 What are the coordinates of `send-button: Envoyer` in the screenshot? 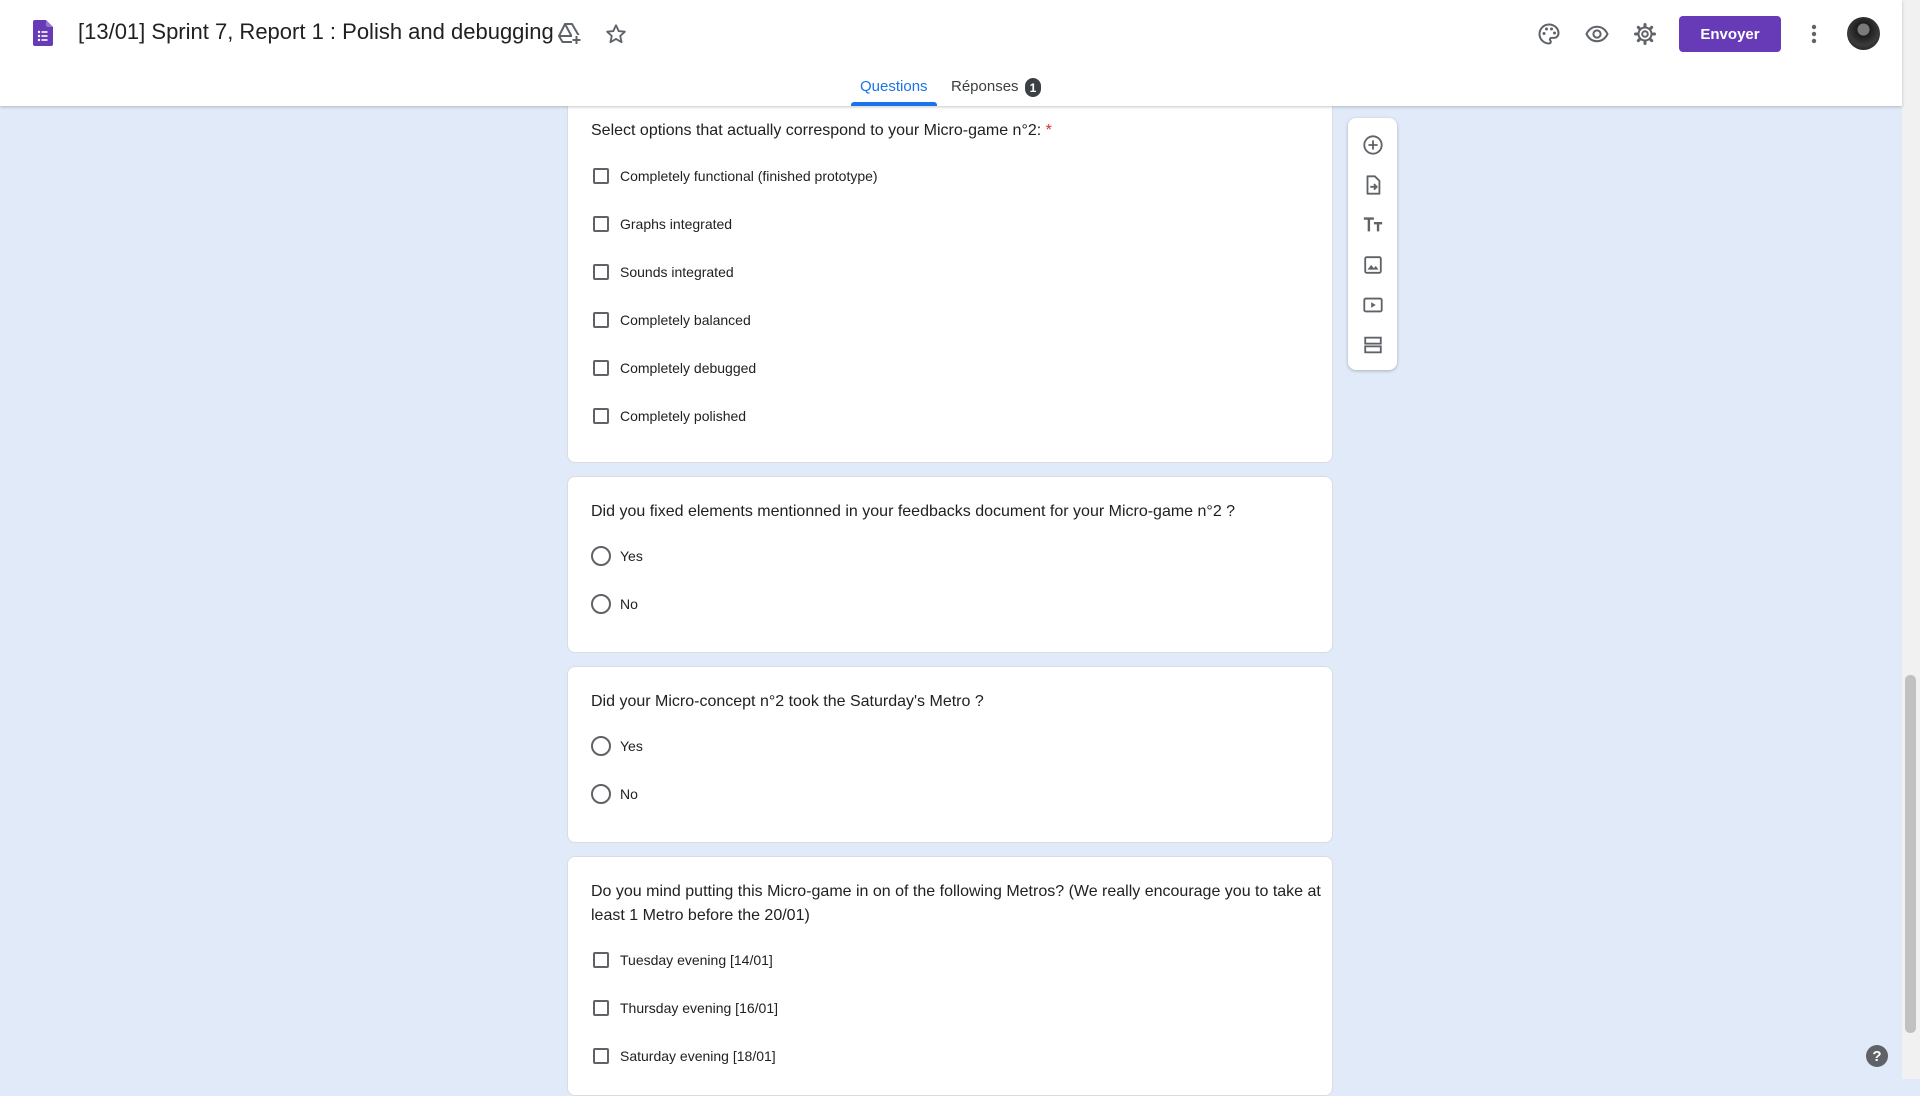 It's located at (1730, 34).